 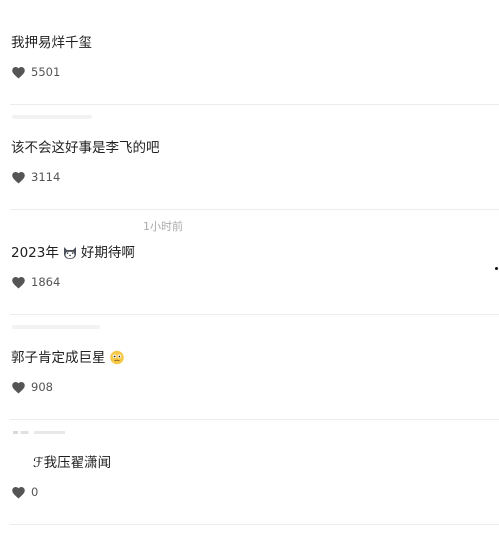 I want to click on like-button: 0, so click(x=24, y=492).